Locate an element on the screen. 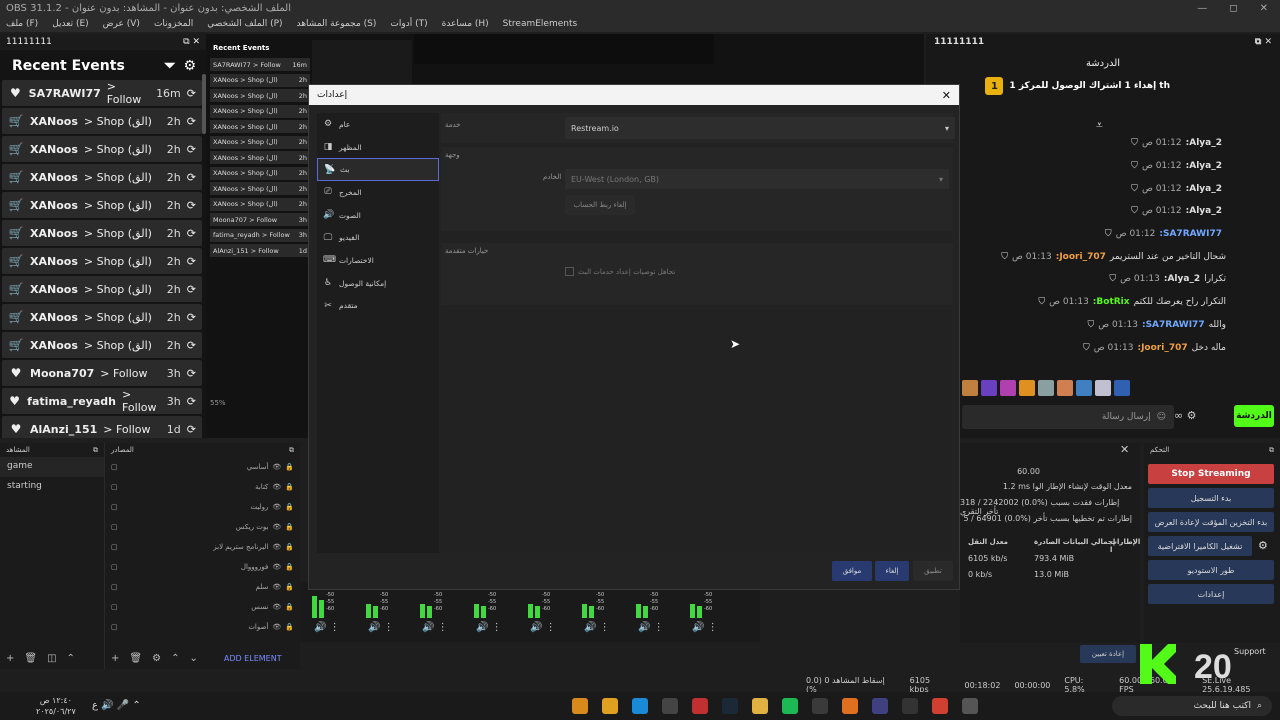  replay-buffer-button: بدء التخزين المؤقت لإعادة العرض is located at coordinates (1211, 522).